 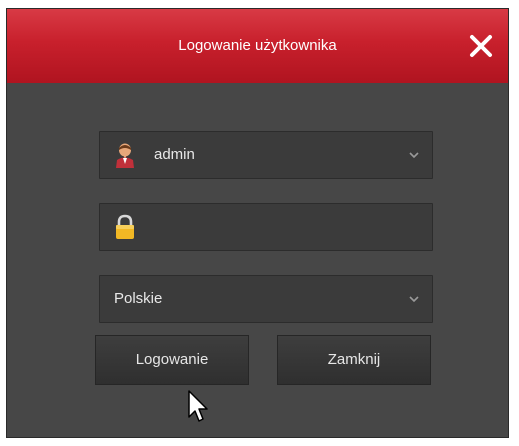 I want to click on lock-icon, so click(x=125, y=227).